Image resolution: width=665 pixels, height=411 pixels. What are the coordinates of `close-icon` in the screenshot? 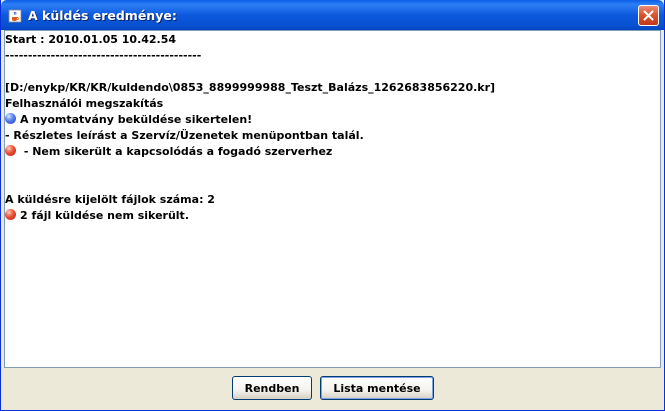 It's located at (648, 15).